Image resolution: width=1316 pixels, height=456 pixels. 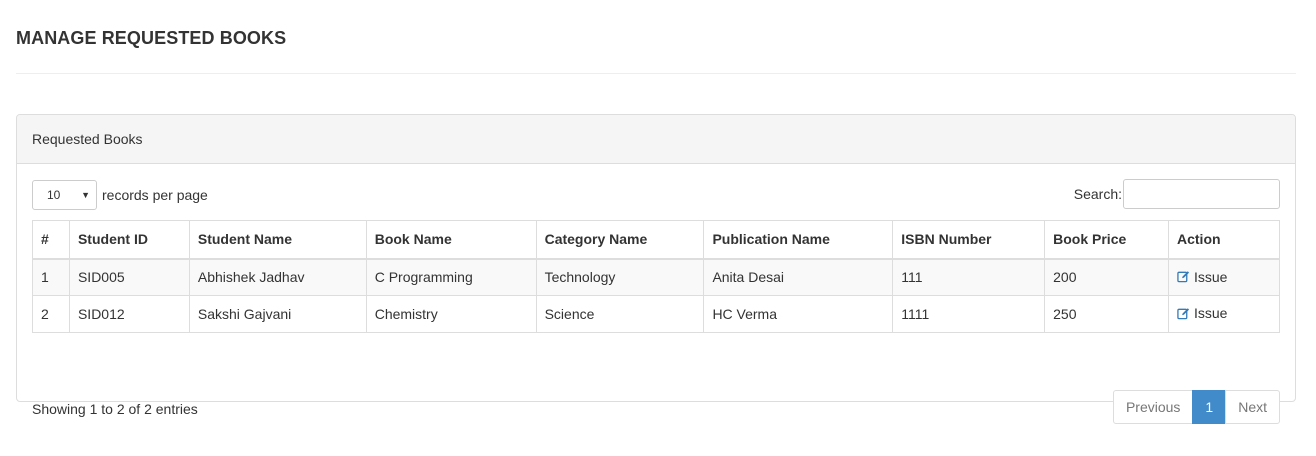 I want to click on cell-category-name: Technology, so click(x=620, y=277).